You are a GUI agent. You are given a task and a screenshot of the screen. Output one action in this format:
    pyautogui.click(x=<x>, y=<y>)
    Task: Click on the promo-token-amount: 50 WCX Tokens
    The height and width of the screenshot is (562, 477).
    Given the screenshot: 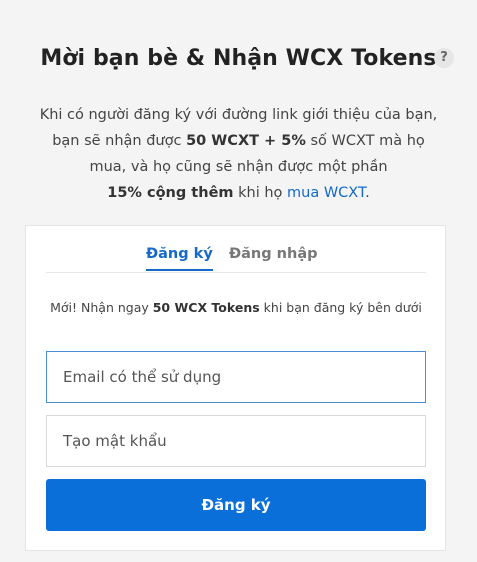 What is the action you would take?
    pyautogui.click(x=206, y=307)
    